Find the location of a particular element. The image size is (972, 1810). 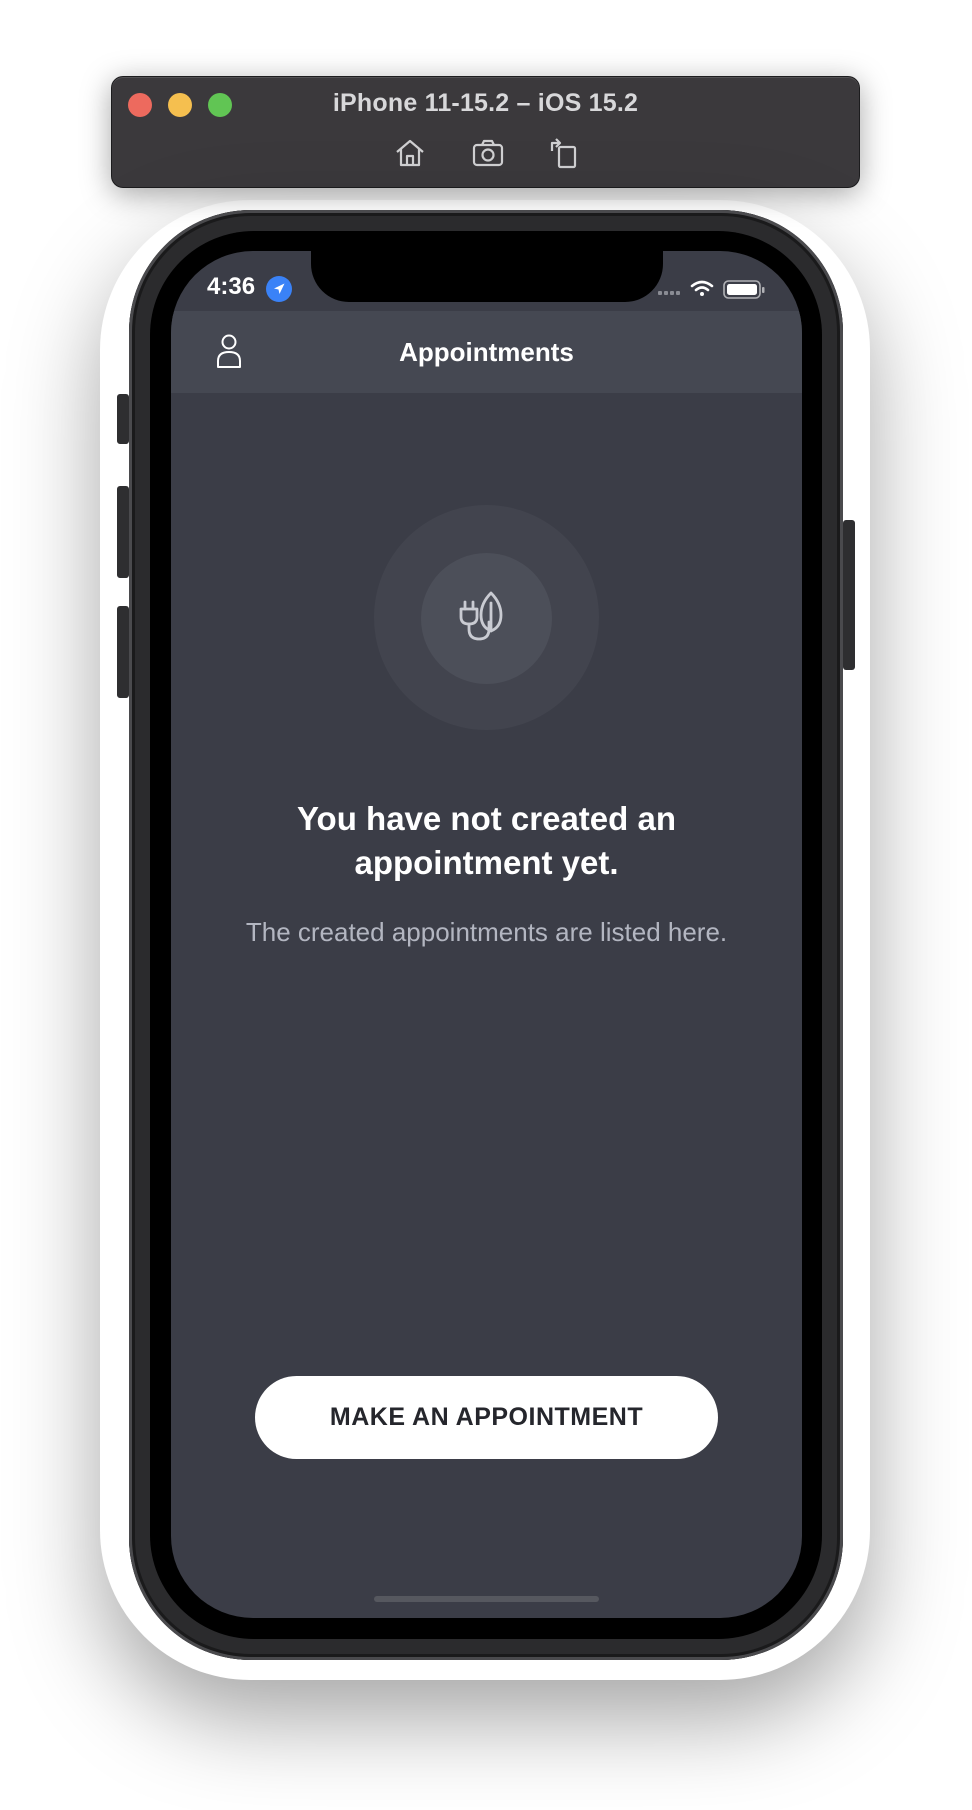

empty-state-icon-circle is located at coordinates (486, 618).